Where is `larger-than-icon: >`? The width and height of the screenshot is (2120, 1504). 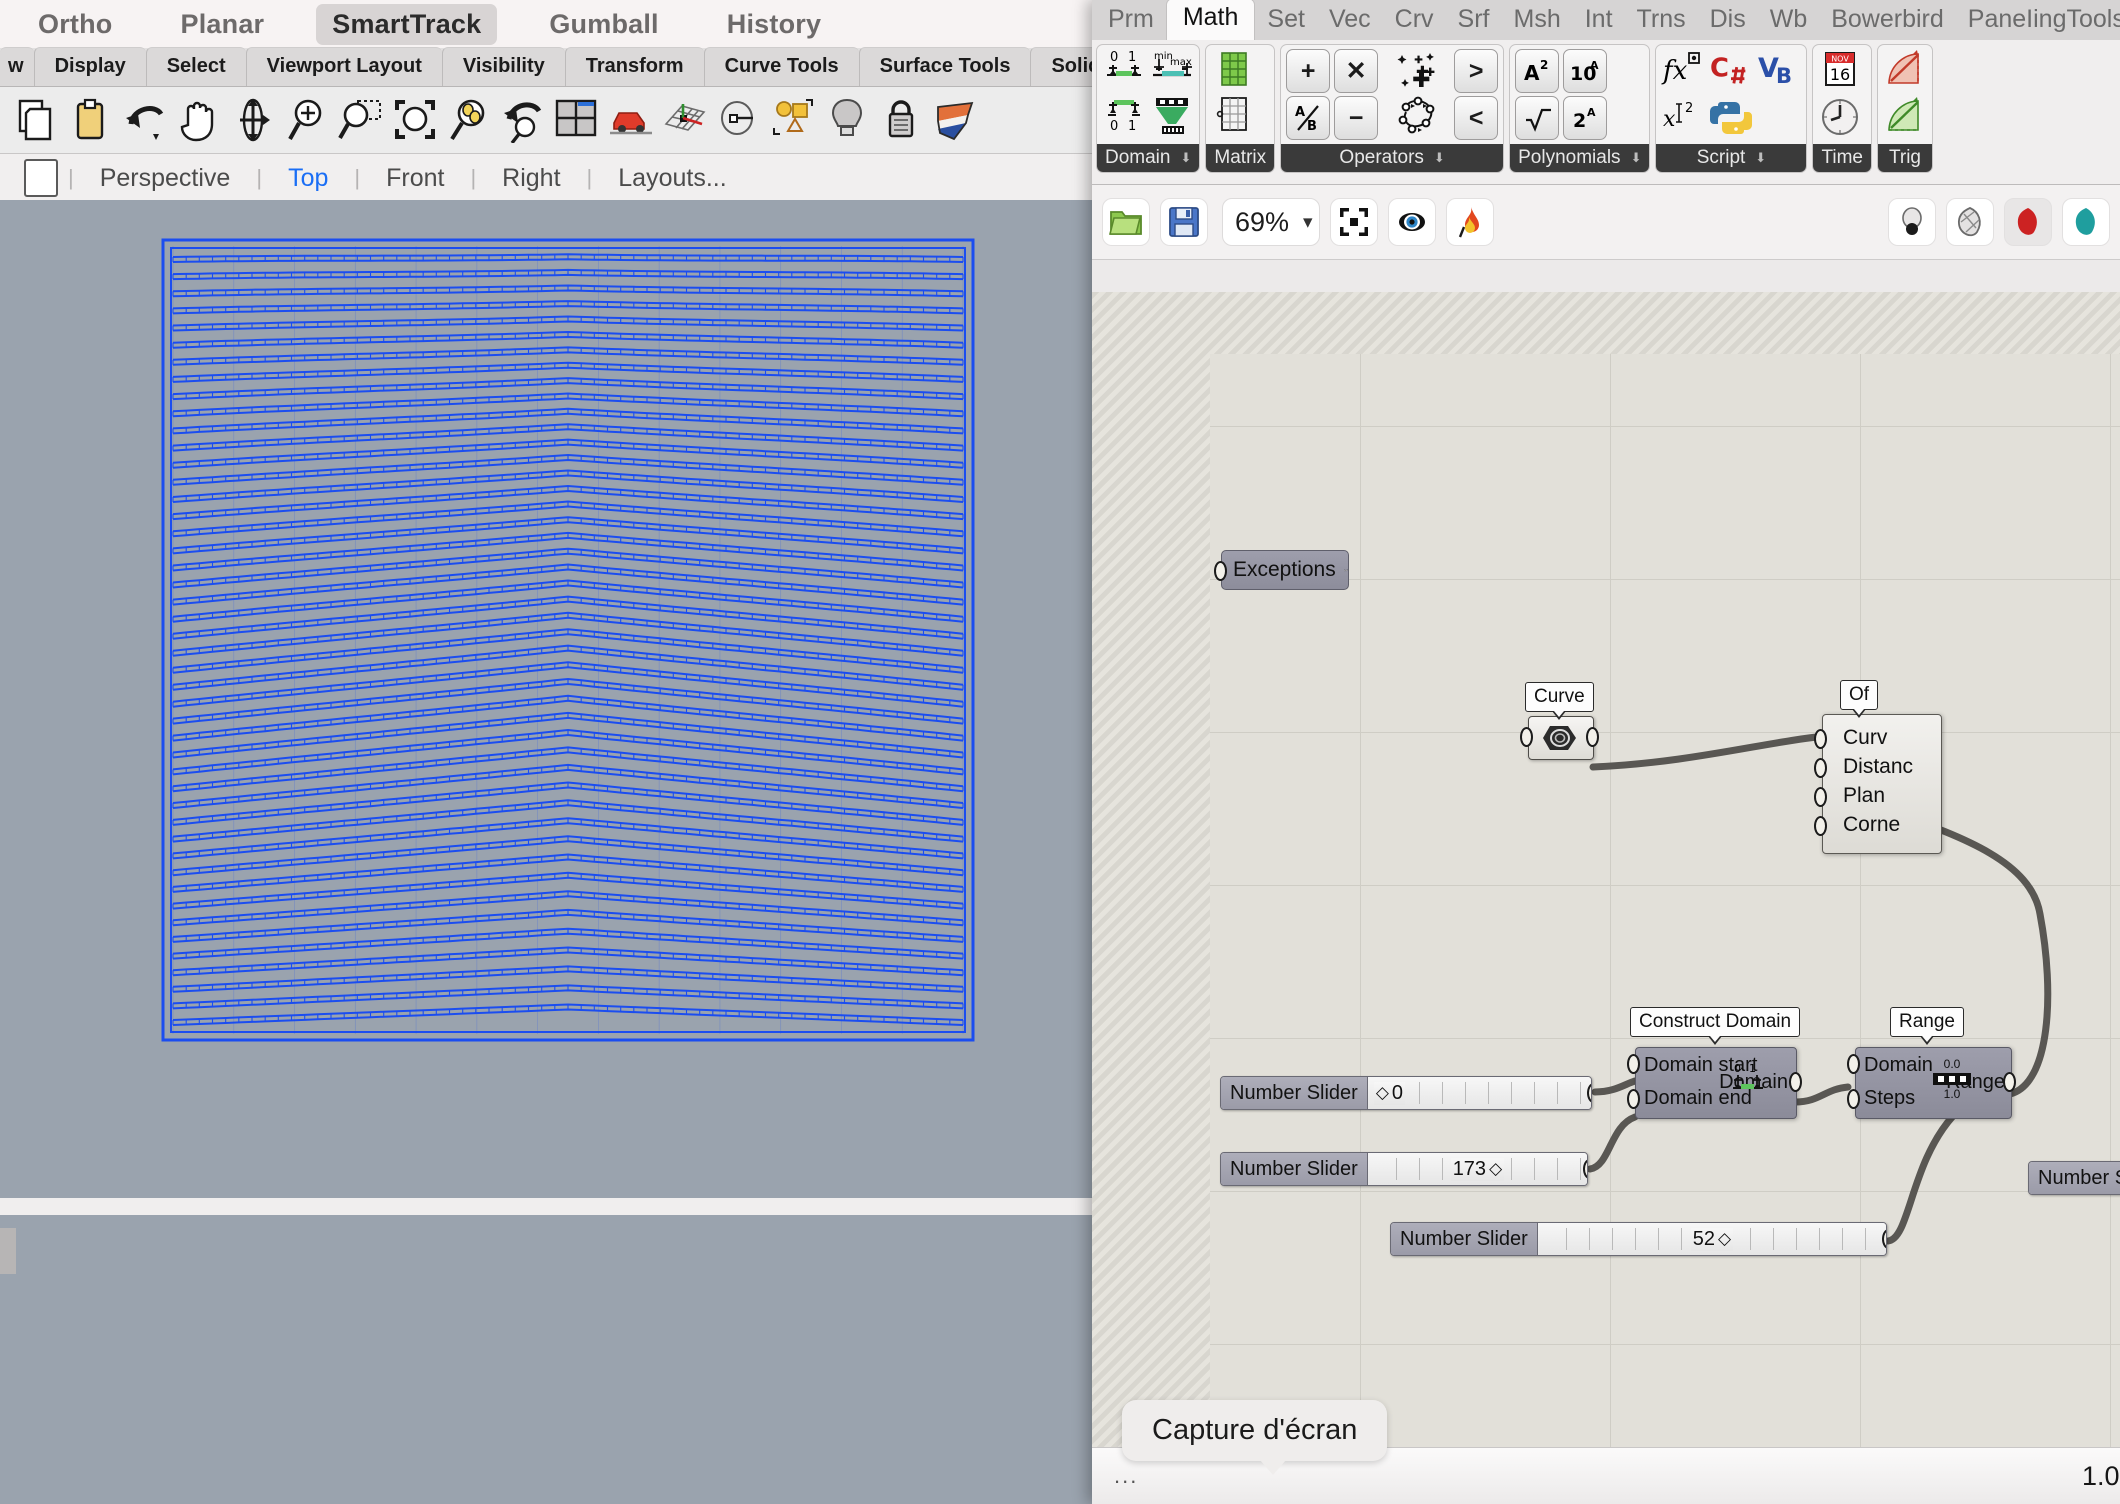
larger-than-icon: > is located at coordinates (1476, 71).